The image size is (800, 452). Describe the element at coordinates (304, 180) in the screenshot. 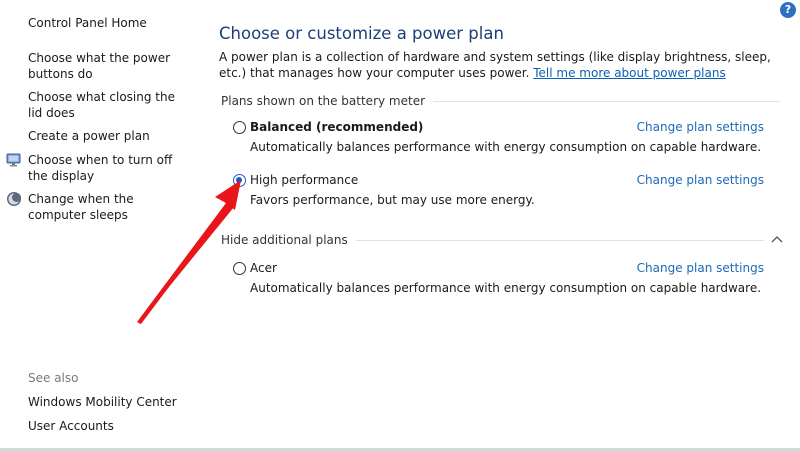

I see `plan-name-high-performance: High performance` at that location.